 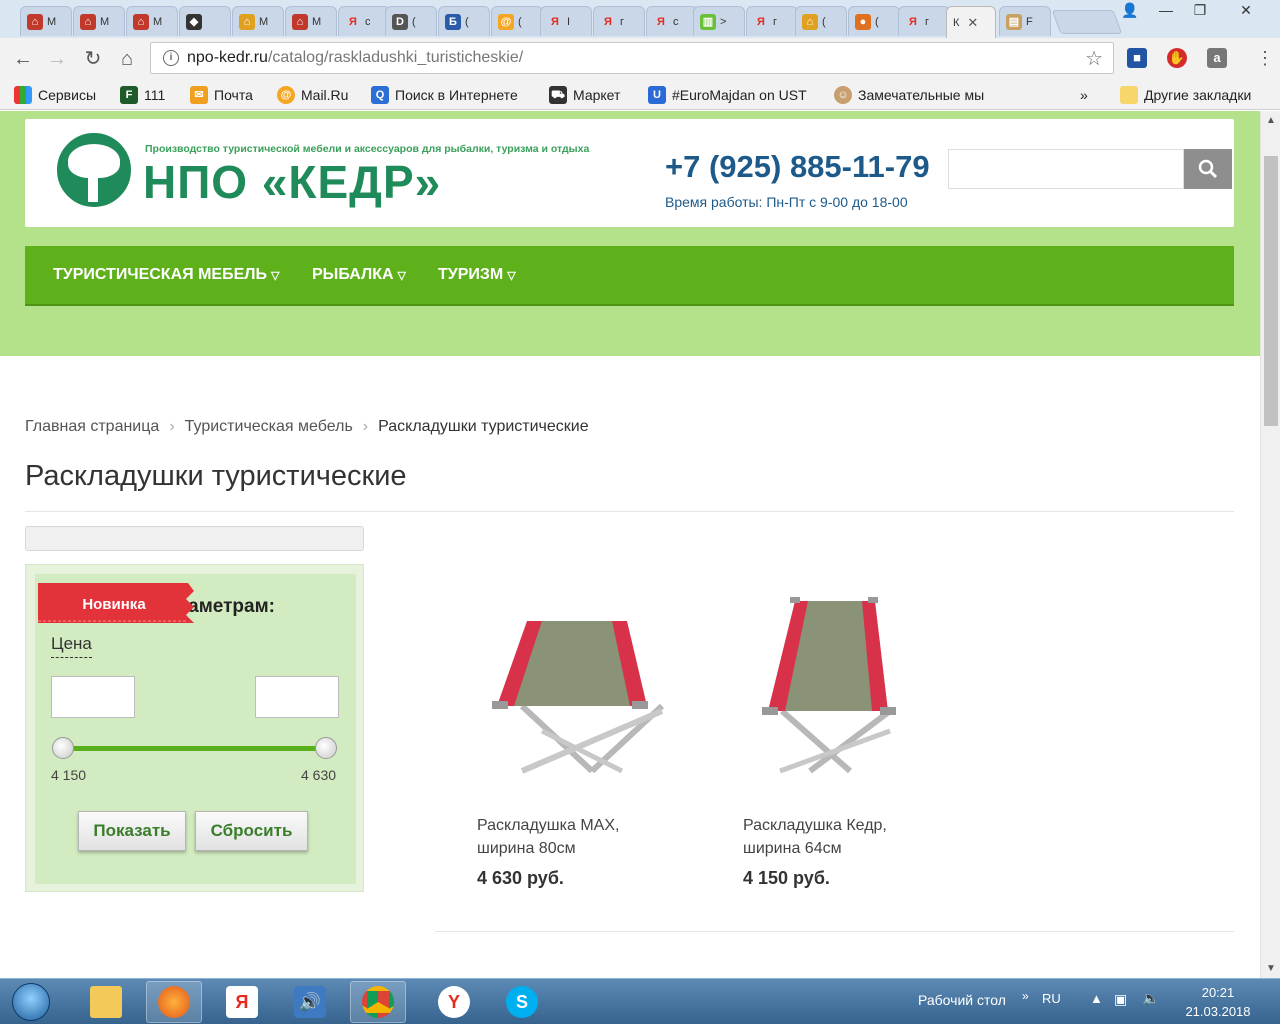 I want to click on browser-tab-active: К ✕, so click(x=971, y=22).